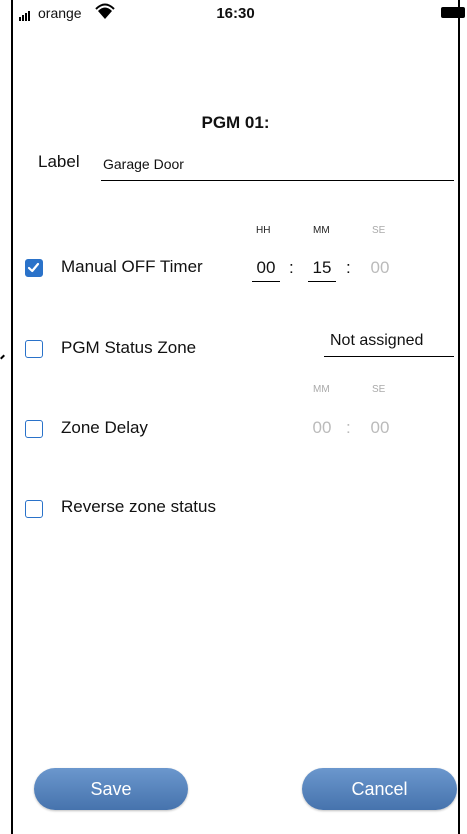 This screenshot has width=467, height=834. What do you see at coordinates (321, 389) in the screenshot?
I see `delay-header-mm: MM` at bounding box center [321, 389].